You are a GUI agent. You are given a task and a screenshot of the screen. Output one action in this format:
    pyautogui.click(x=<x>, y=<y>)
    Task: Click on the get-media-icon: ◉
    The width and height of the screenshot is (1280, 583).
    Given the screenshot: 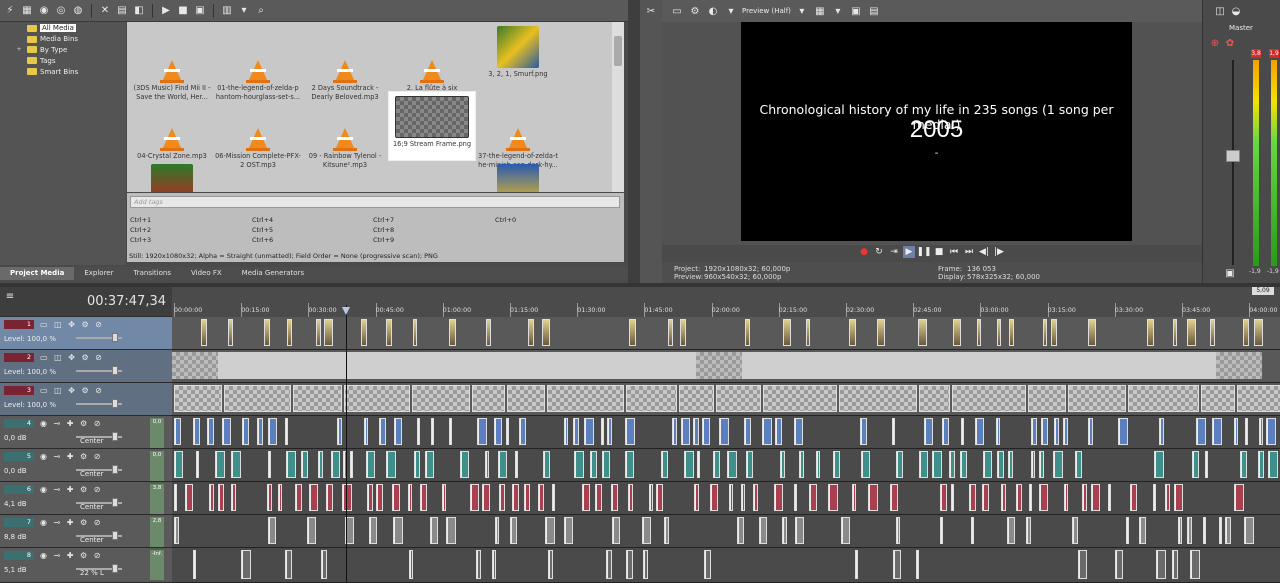 What is the action you would take?
    pyautogui.click(x=44, y=11)
    